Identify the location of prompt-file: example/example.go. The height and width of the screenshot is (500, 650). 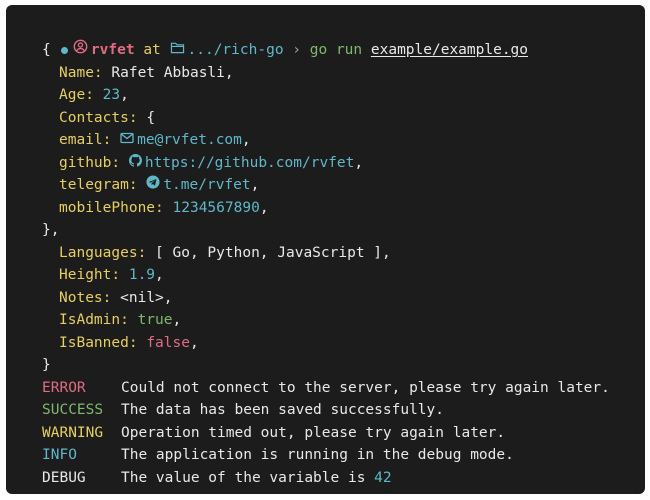
(449, 50).